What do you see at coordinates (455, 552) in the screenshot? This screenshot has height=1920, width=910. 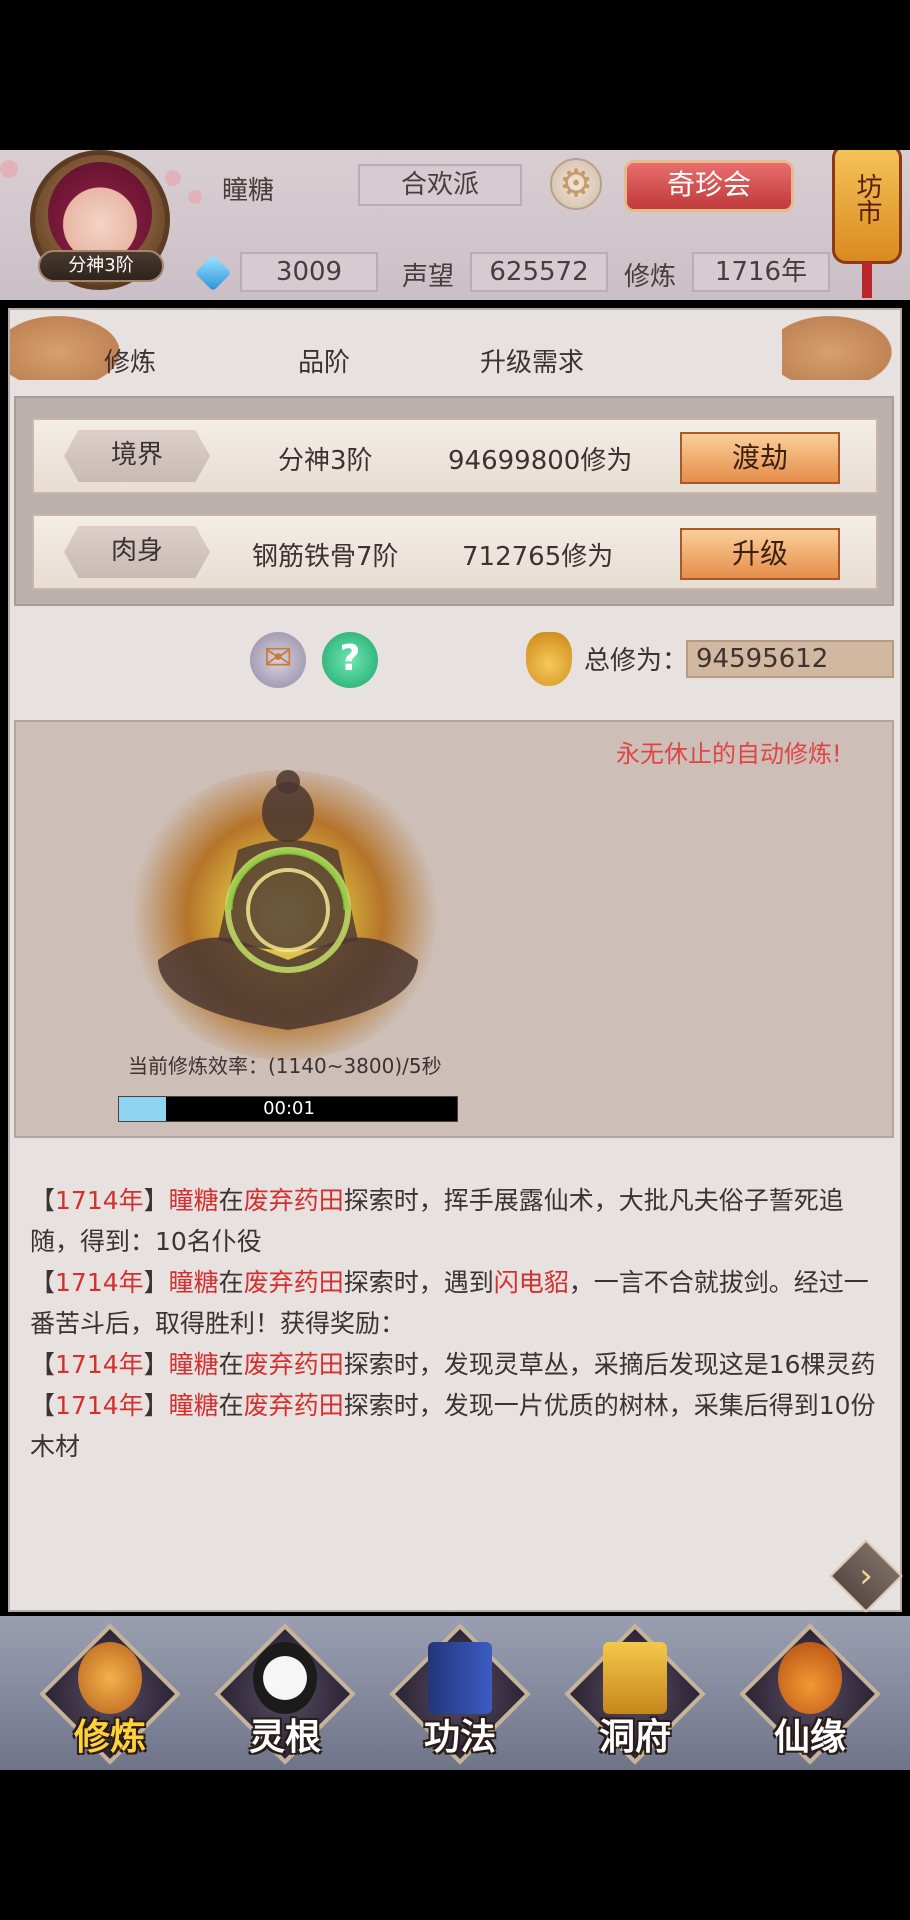 I see `body-row: 肉身 钢筋铁骨7阶 712765修为 升级` at bounding box center [455, 552].